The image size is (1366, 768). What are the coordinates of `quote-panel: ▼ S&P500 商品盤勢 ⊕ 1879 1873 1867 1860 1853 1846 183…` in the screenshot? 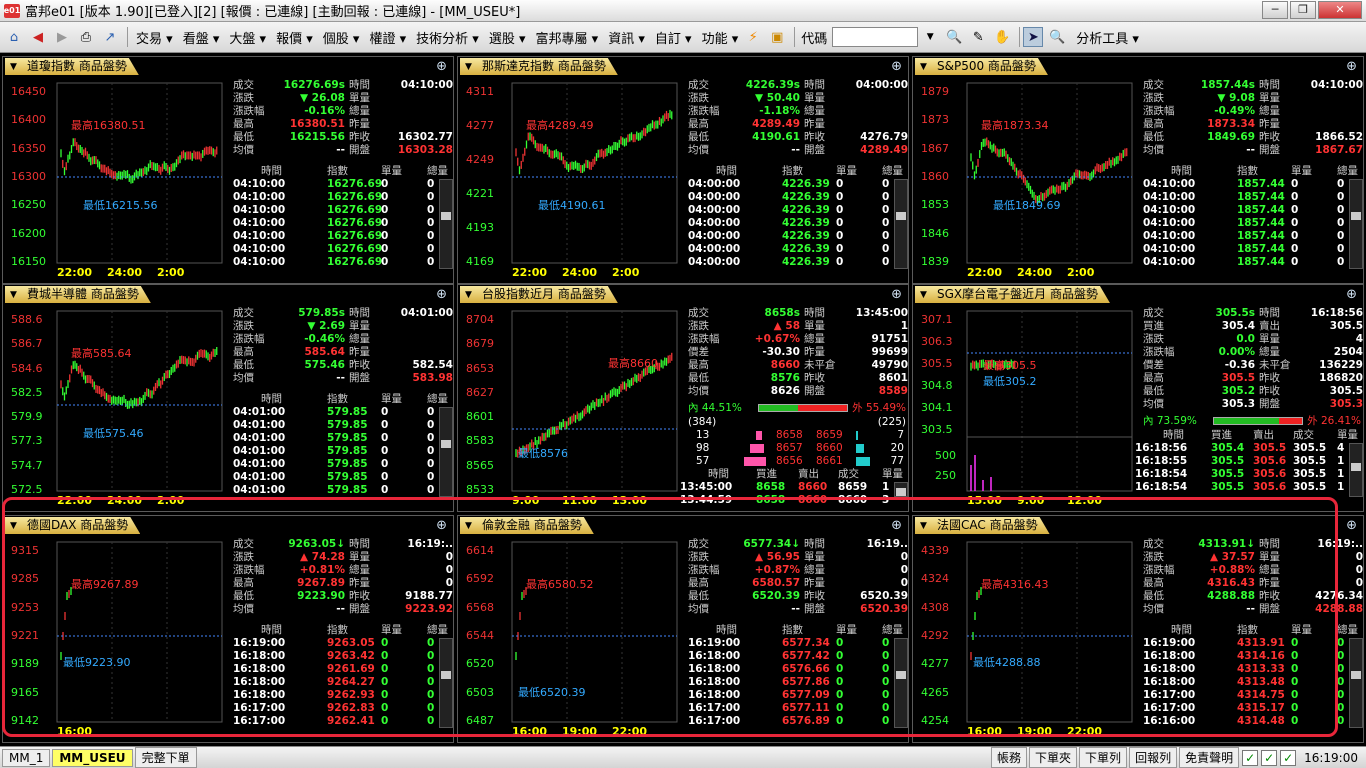 It's located at (1138, 170).